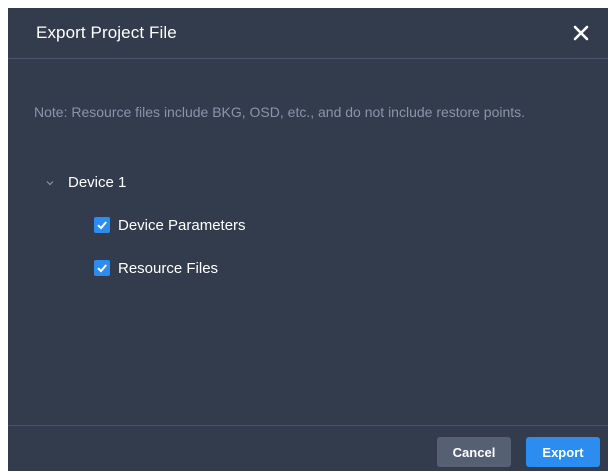  I want to click on dialog-header: Export Project File, so click(308, 33).